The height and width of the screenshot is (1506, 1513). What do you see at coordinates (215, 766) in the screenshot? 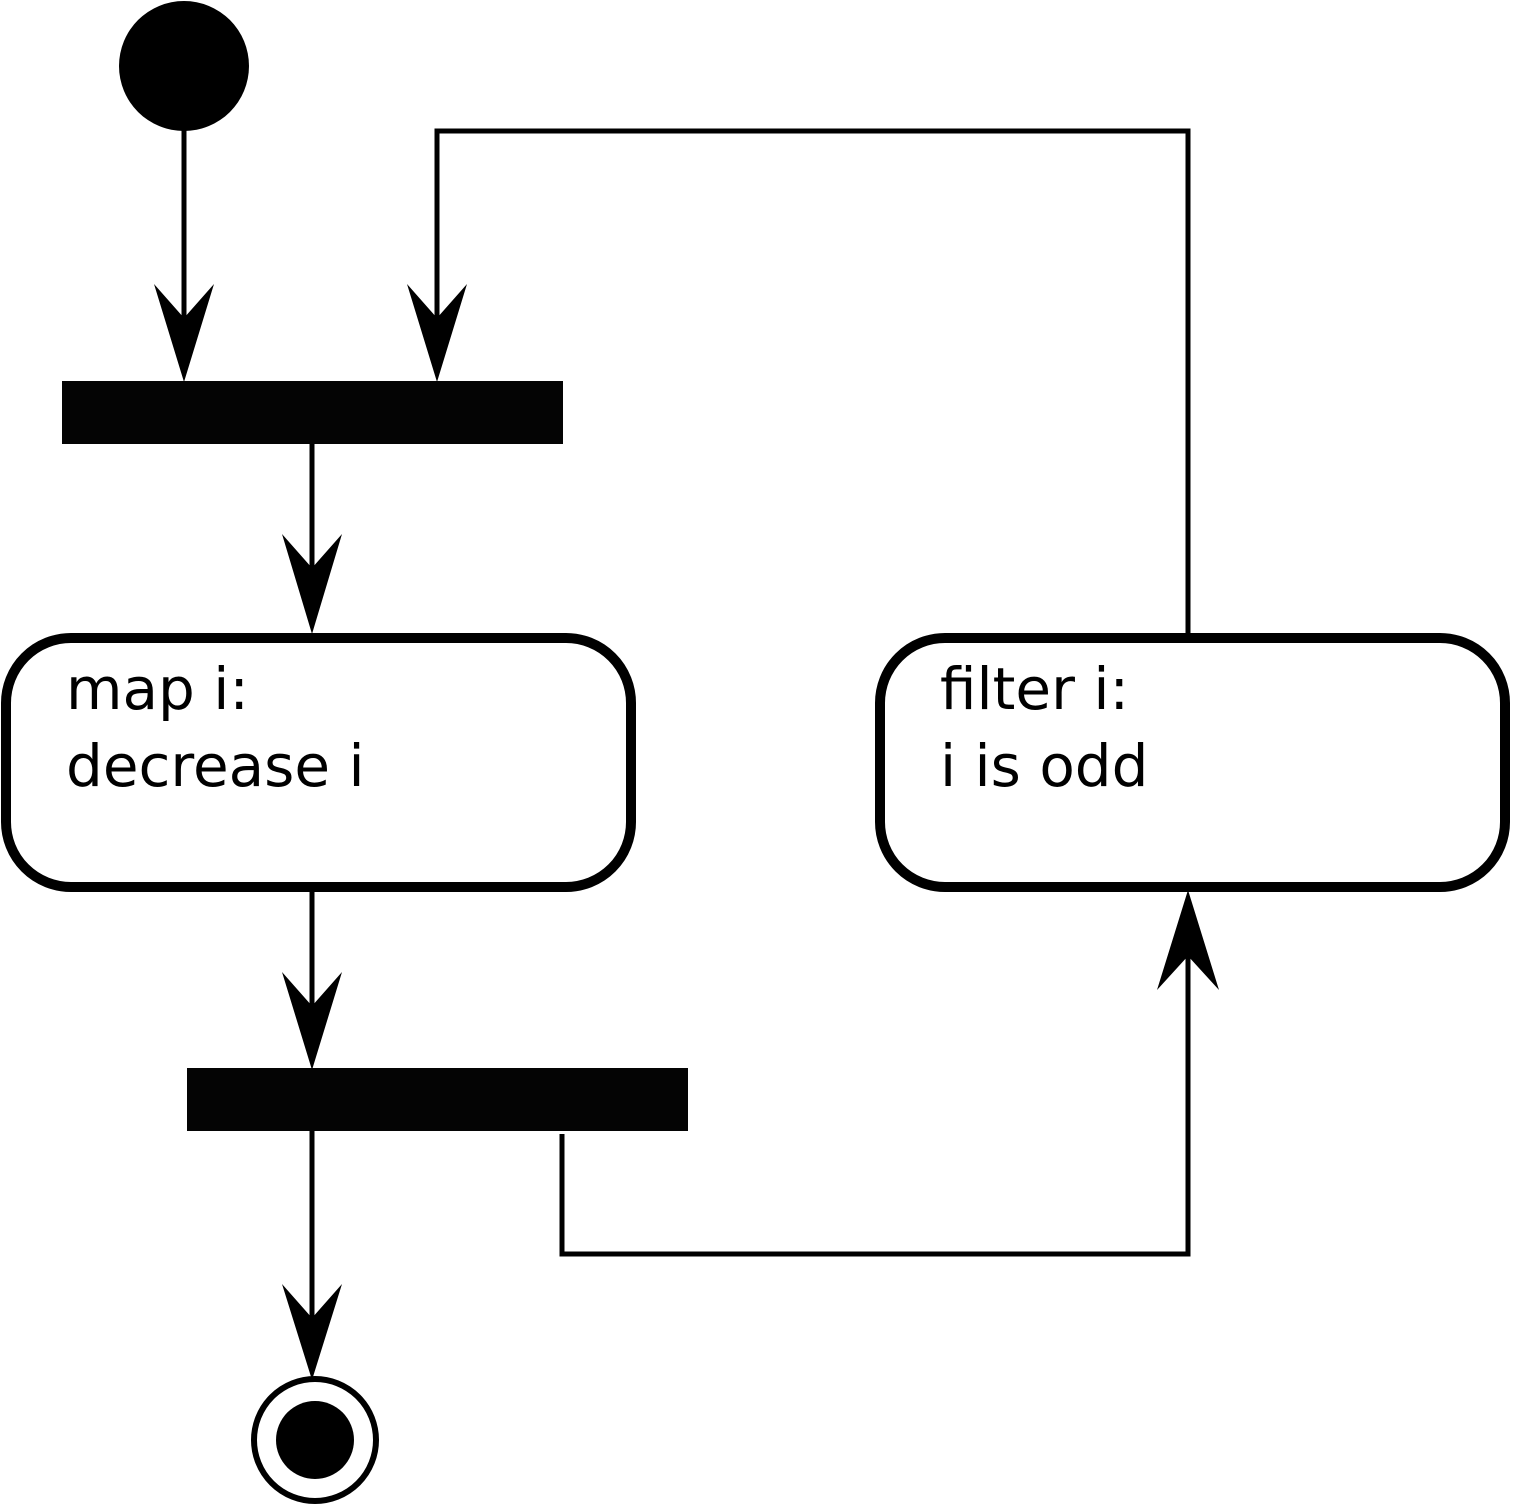
I see `map-action-line2: decrease i` at bounding box center [215, 766].